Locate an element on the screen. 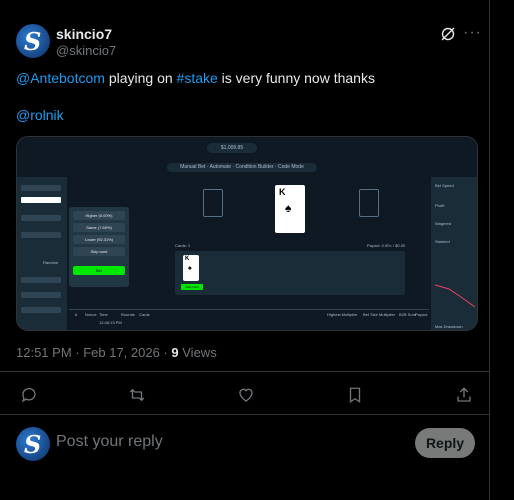 This screenshot has width=514, height=500. history-col-payout: Payout is located at coordinates (421, 314).